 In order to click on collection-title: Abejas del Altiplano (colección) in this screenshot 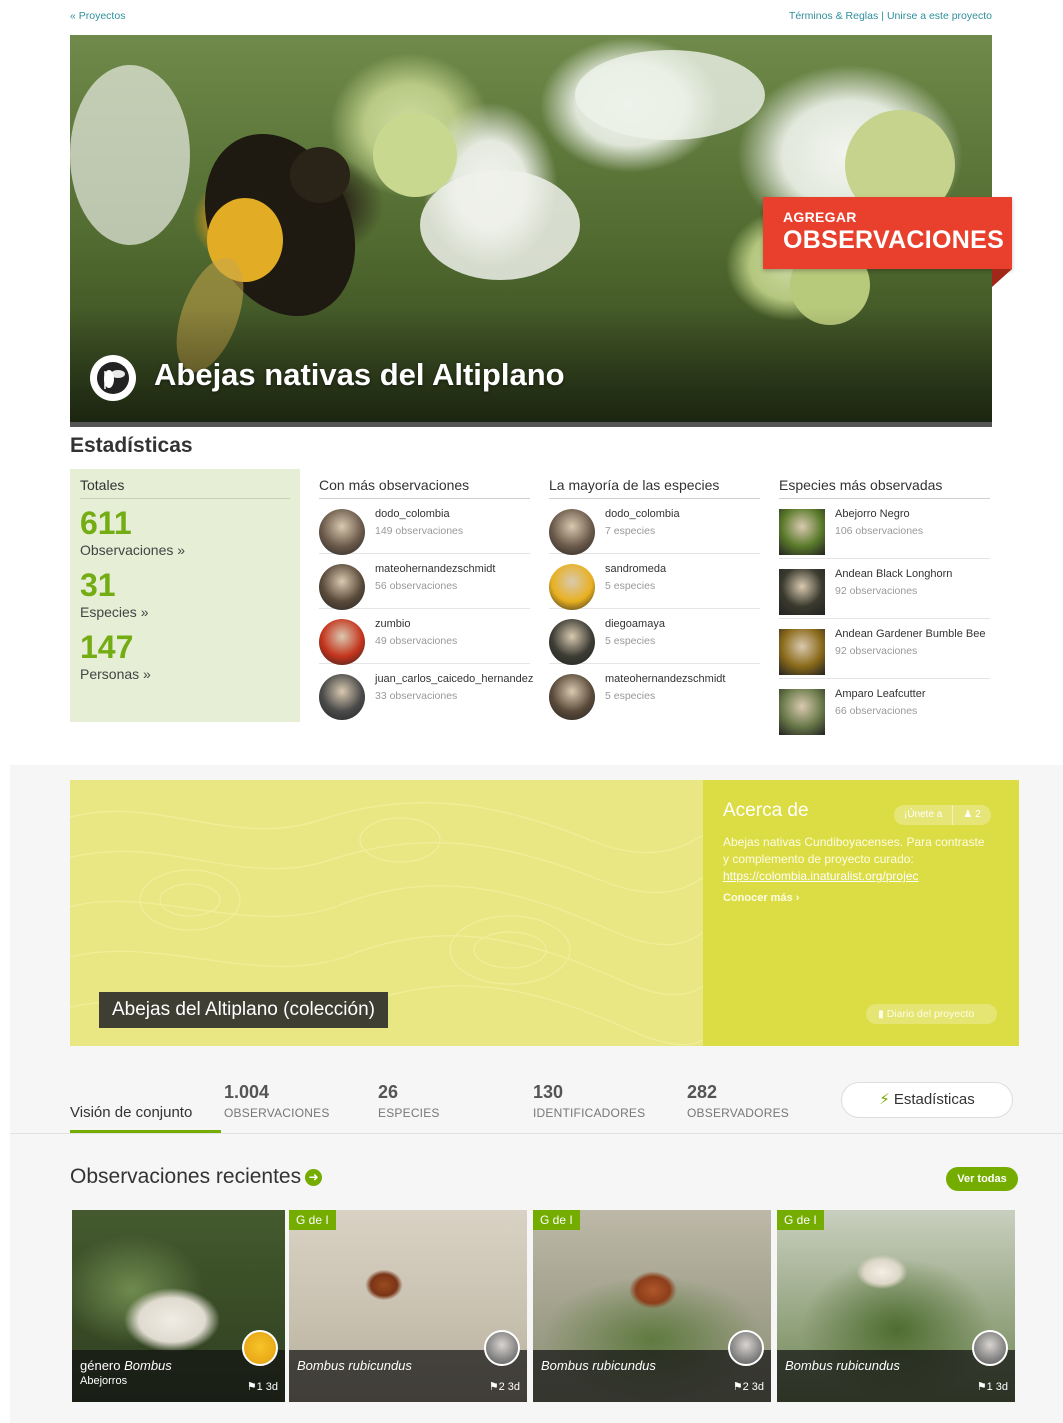, I will do `click(243, 1010)`.